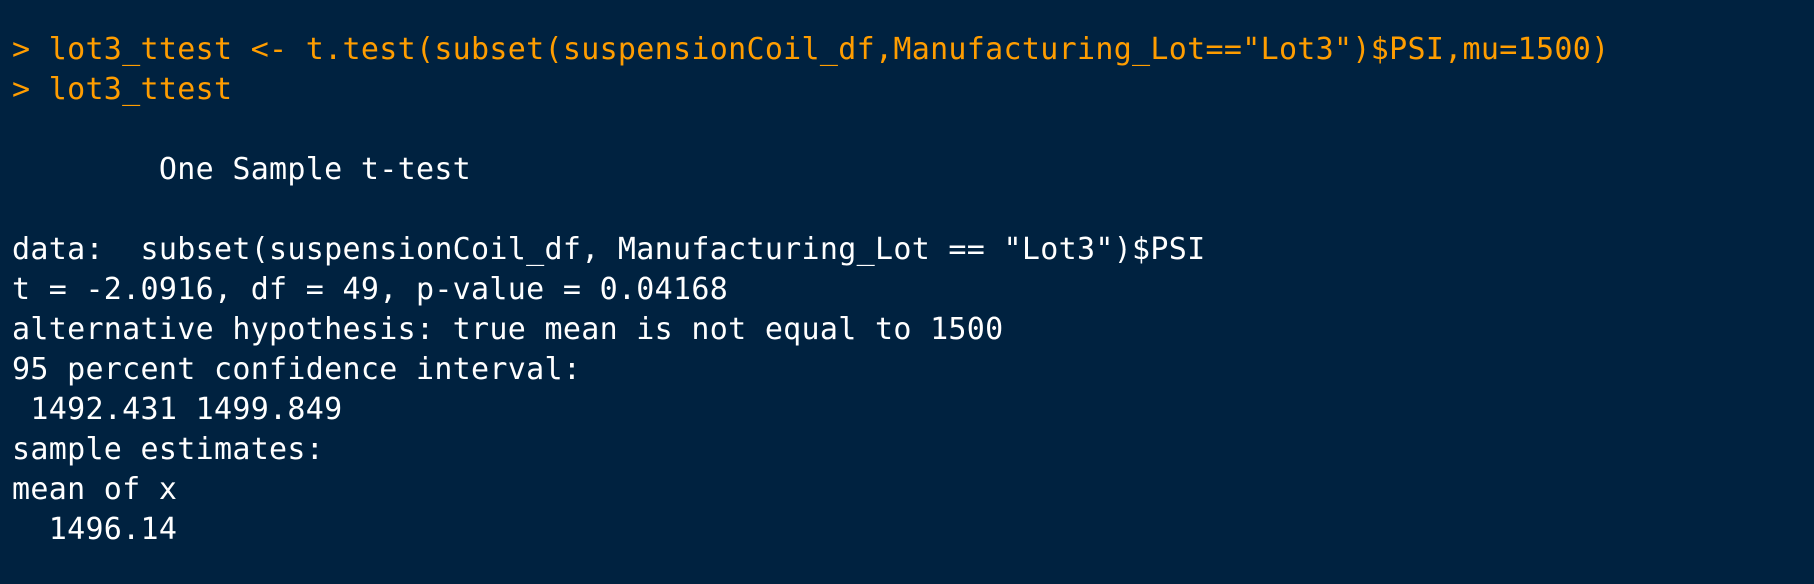 This screenshot has height=584, width=1814. I want to click on console-input-line: > lot3_ttest, so click(913, 90).